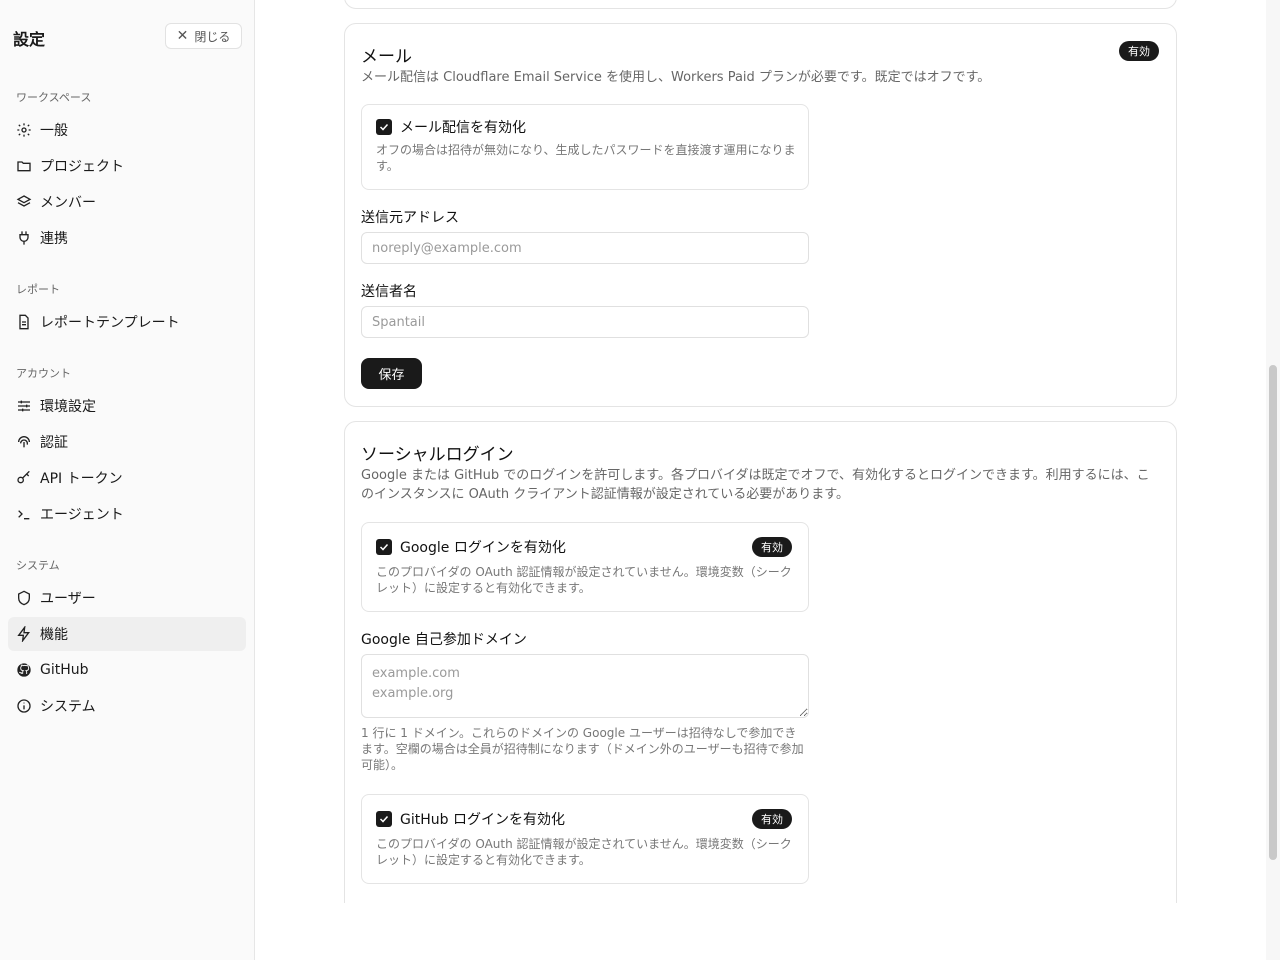 This screenshot has width=1280, height=960. Describe the element at coordinates (127, 130) in the screenshot. I see `sidebar-item-general: 一般` at that location.